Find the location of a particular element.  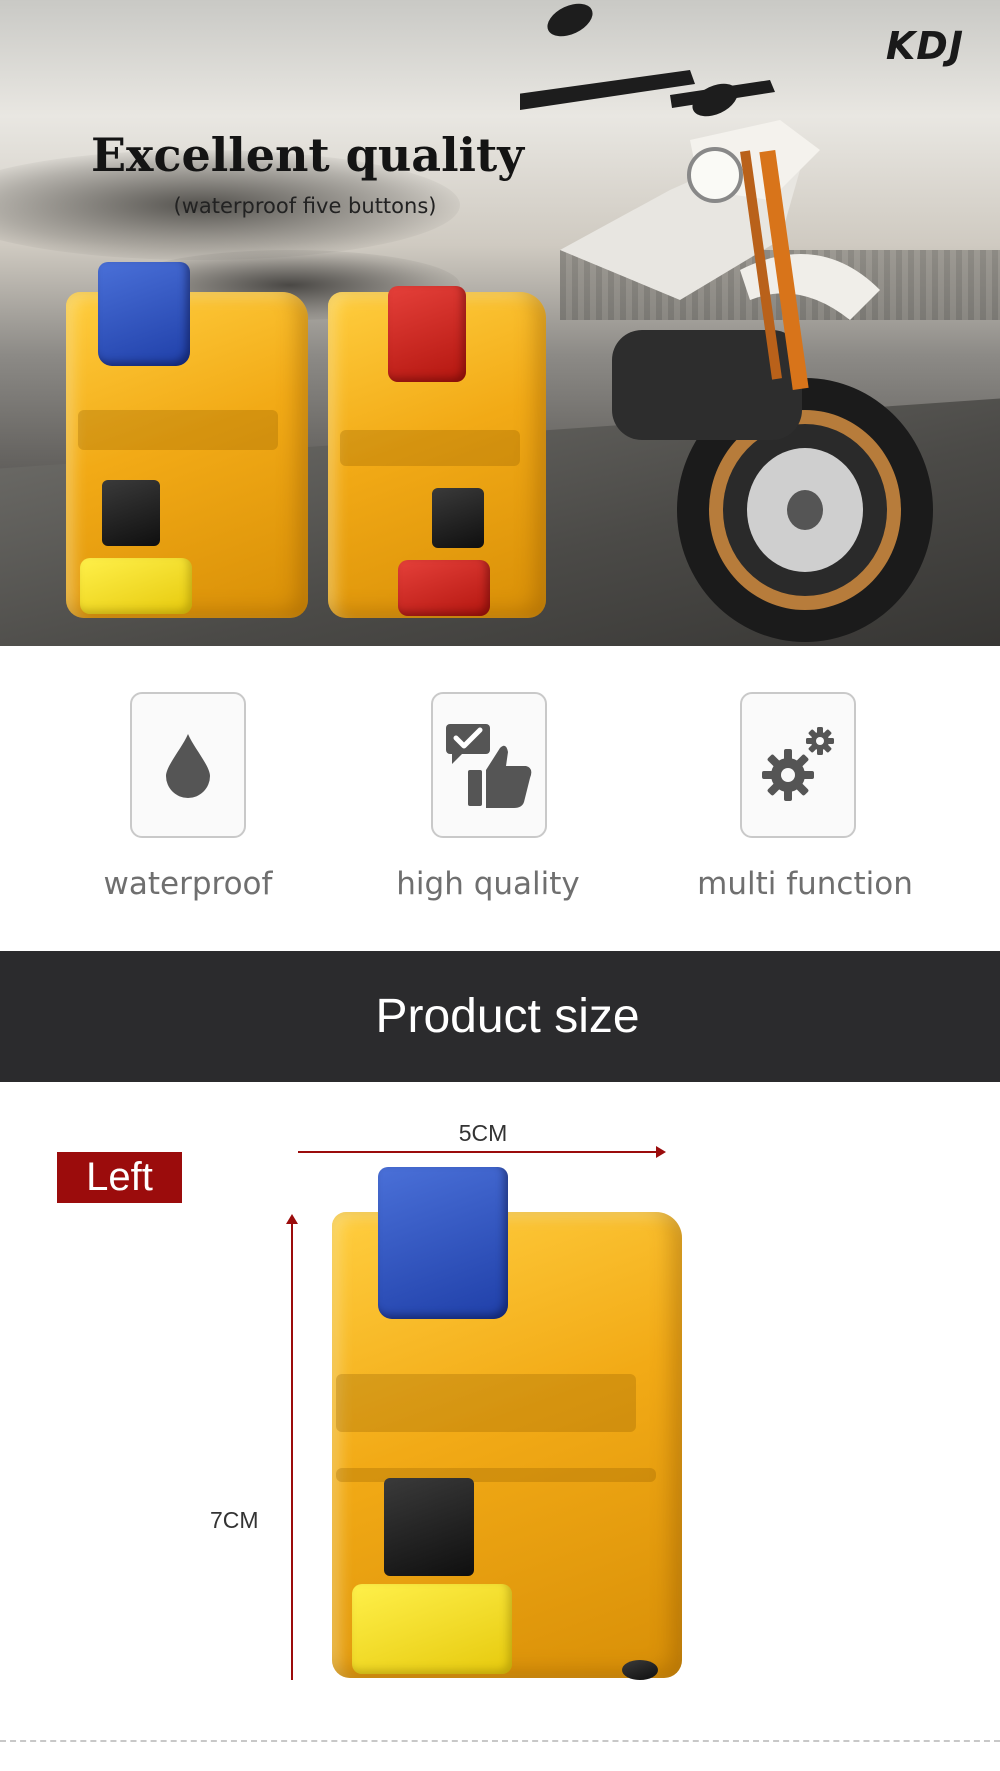

water-drop-icon is located at coordinates (188, 766).